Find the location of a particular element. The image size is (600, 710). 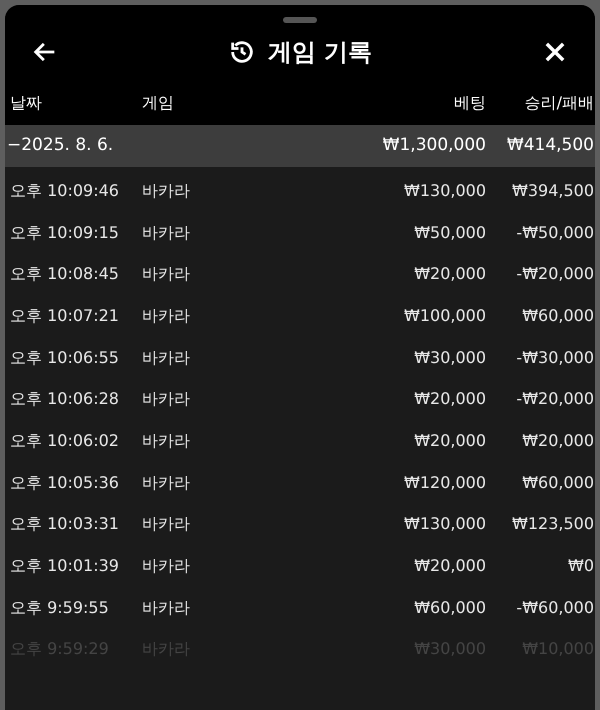

result-cell-text: ₩123,500 is located at coordinates (552, 524).